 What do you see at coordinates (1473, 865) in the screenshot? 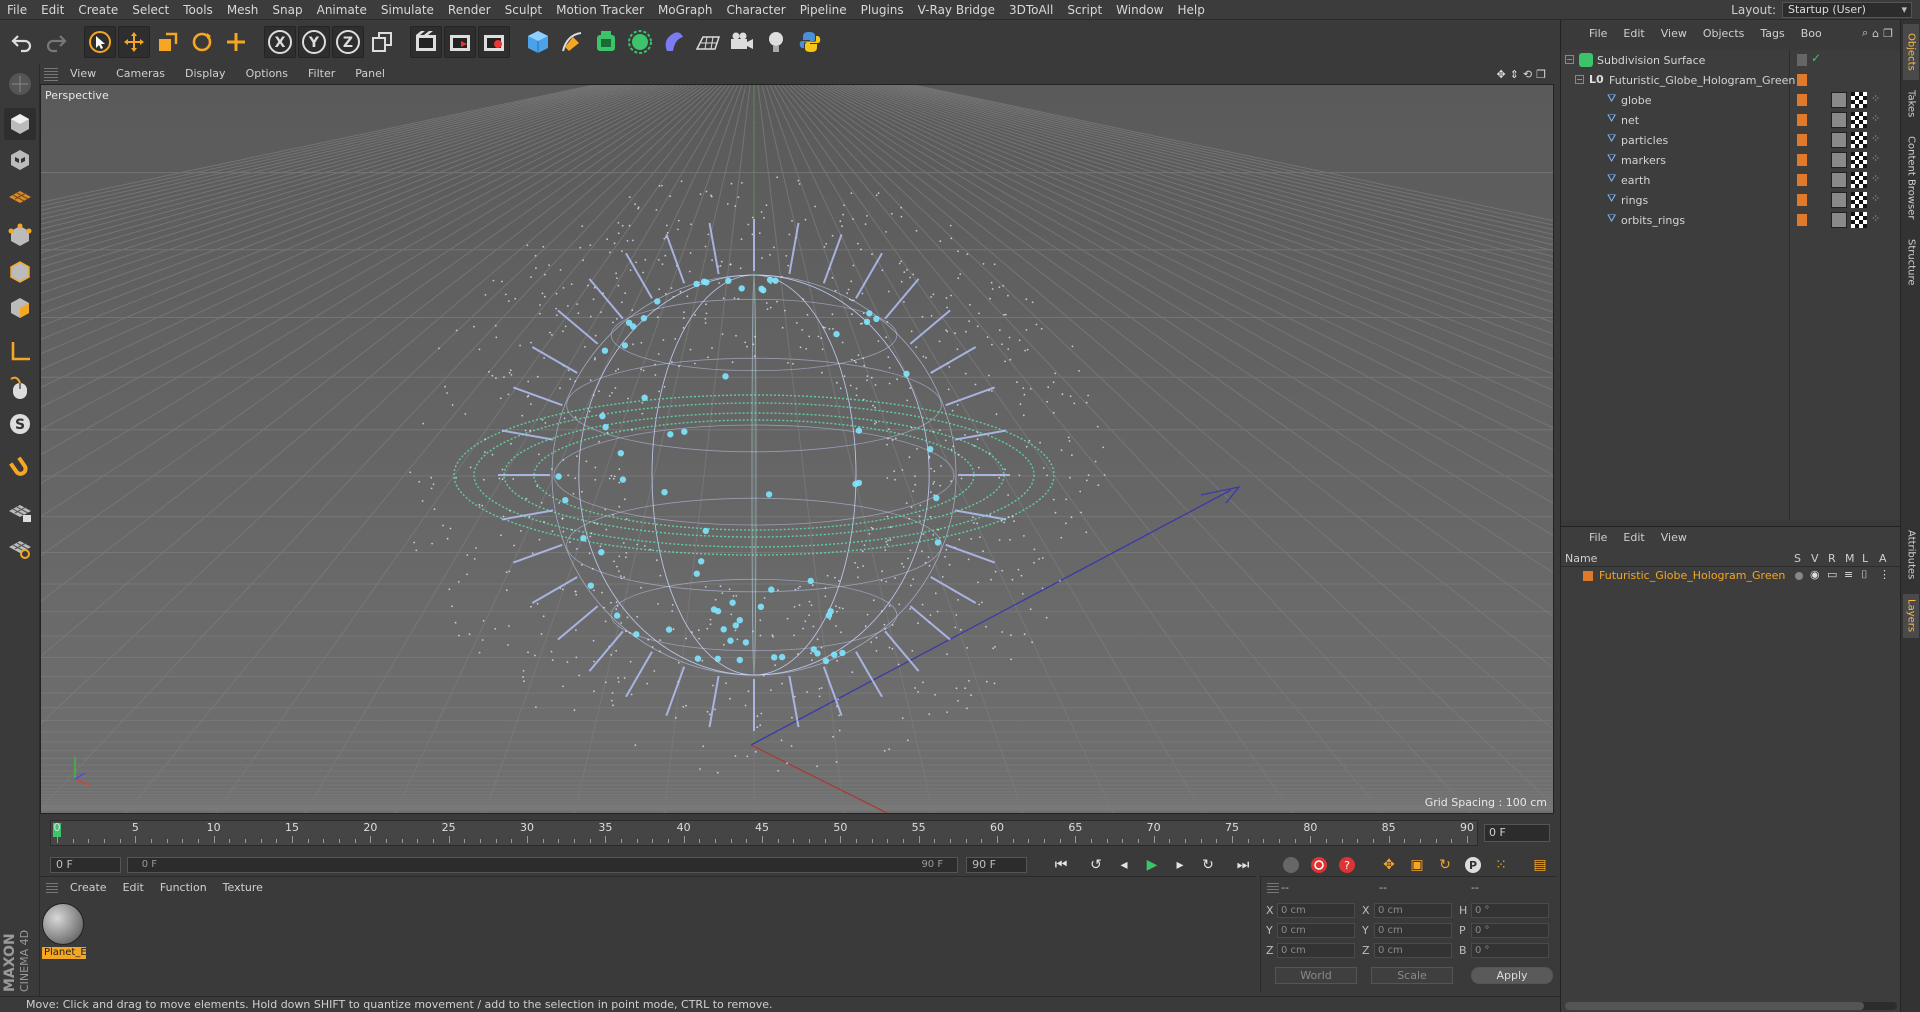
I see `key-parameter-icon: P` at bounding box center [1473, 865].